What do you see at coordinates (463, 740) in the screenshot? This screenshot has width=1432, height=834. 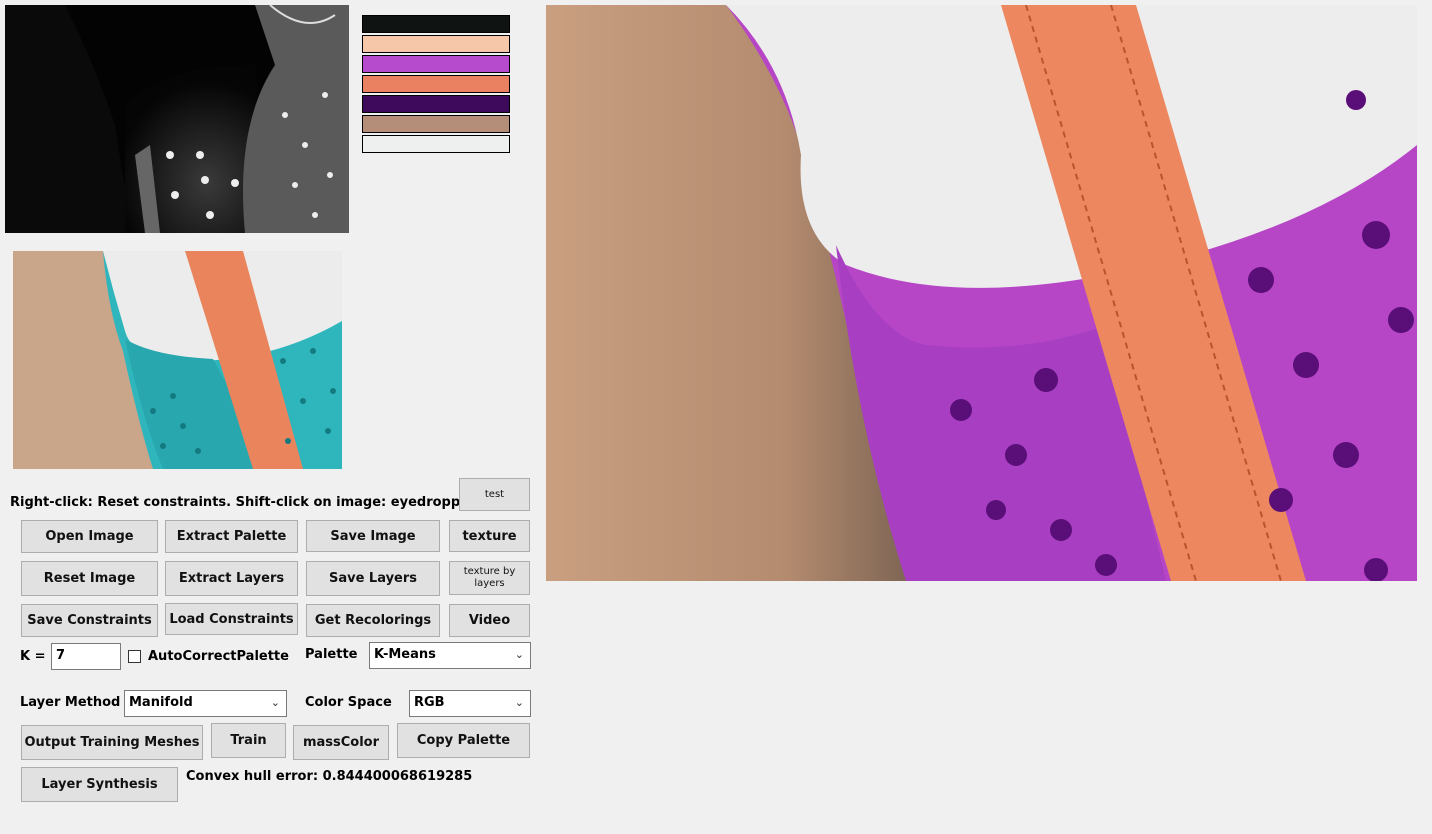 I see `copy-palette-button: Copy Palette` at bounding box center [463, 740].